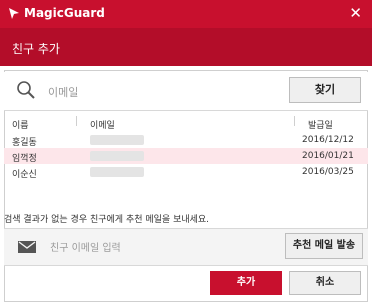 The image size is (372, 306). What do you see at coordinates (320, 126) in the screenshot?
I see `column-header-date: 발급일` at bounding box center [320, 126].